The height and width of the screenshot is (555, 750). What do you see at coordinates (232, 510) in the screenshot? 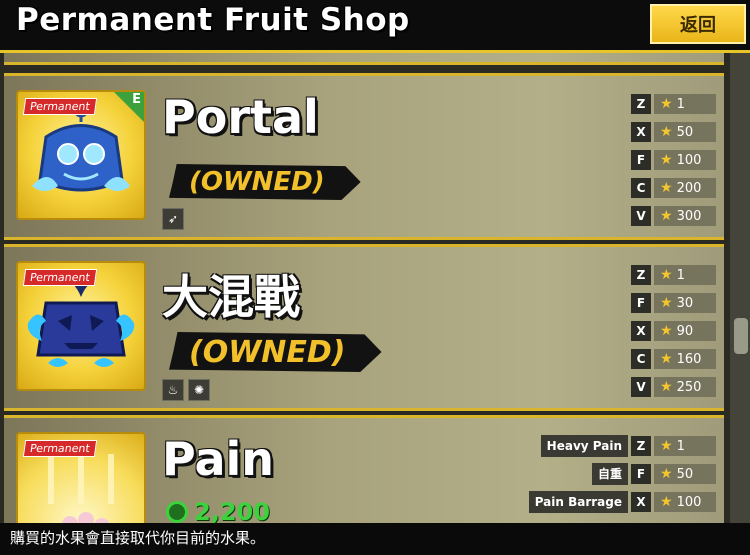
I see `price-value: 2,200` at bounding box center [232, 510].